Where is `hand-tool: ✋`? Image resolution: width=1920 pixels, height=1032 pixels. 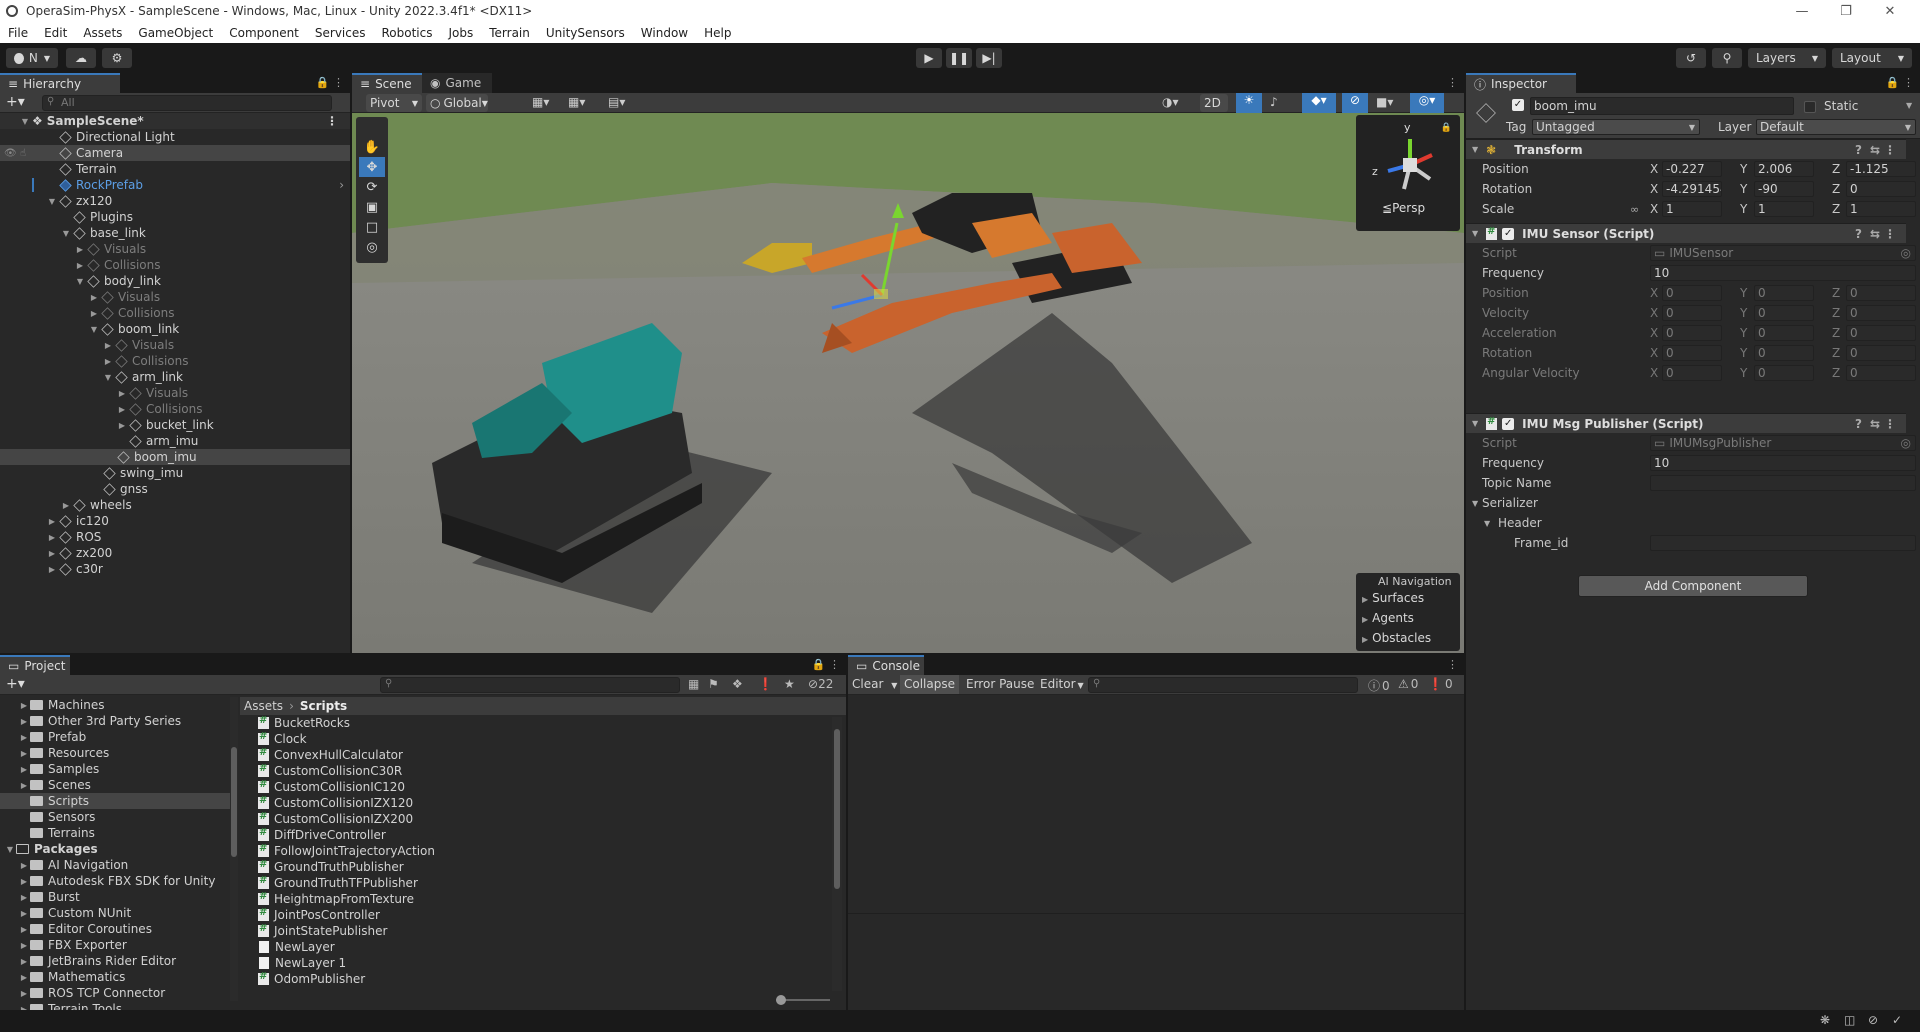 hand-tool: ✋ is located at coordinates (372, 147).